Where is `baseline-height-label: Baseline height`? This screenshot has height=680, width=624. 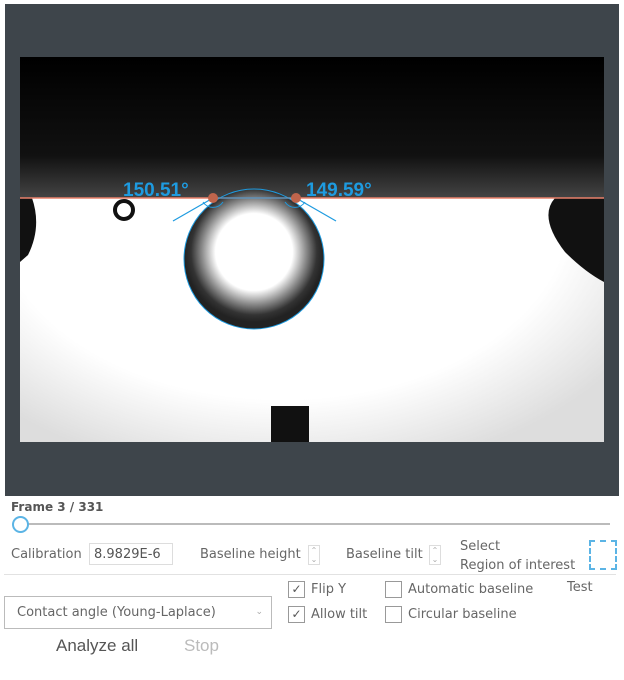 baseline-height-label: Baseline height is located at coordinates (250, 554).